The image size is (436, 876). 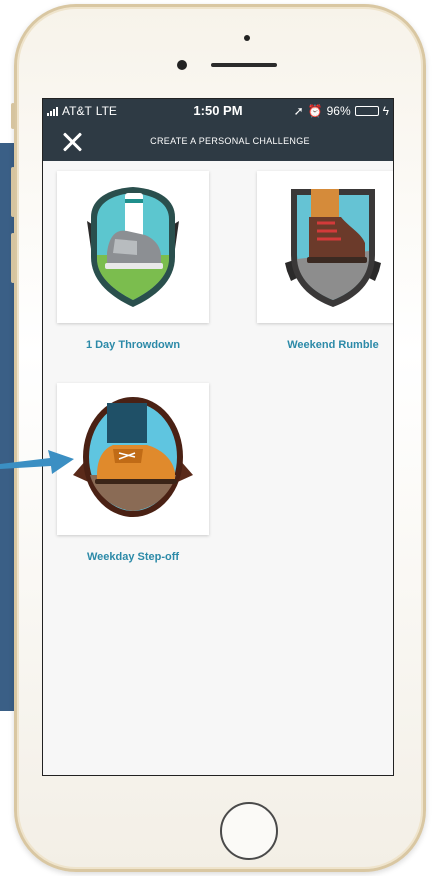 What do you see at coordinates (249, 831) in the screenshot?
I see `home-button` at bounding box center [249, 831].